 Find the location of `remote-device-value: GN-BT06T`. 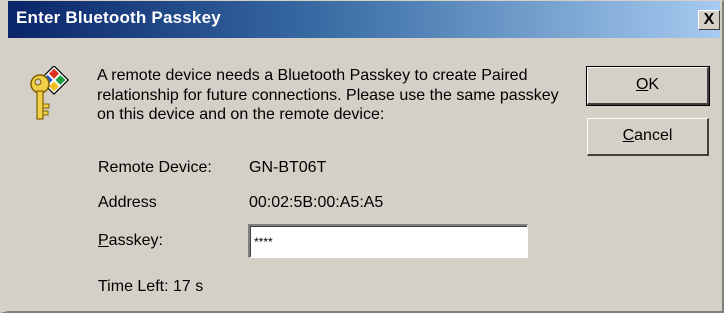

remote-device-value: GN-BT06T is located at coordinates (288, 167).